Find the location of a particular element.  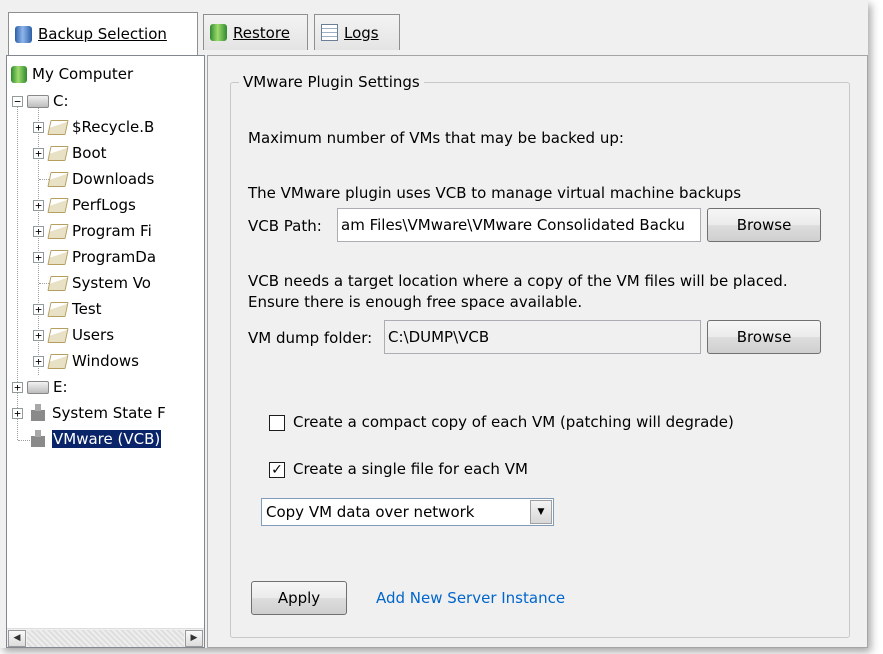

tree-item-folder: PerfLogs is located at coordinates (91, 205).